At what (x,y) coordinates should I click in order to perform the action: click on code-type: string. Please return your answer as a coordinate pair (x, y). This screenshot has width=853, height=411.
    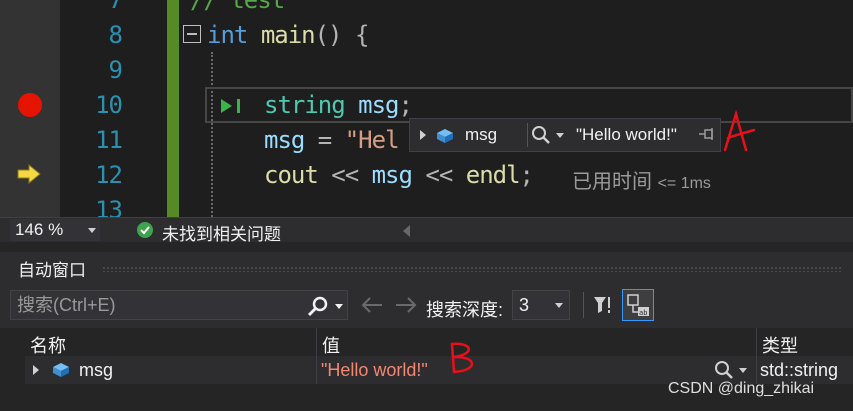
    Looking at the image, I should click on (305, 105).